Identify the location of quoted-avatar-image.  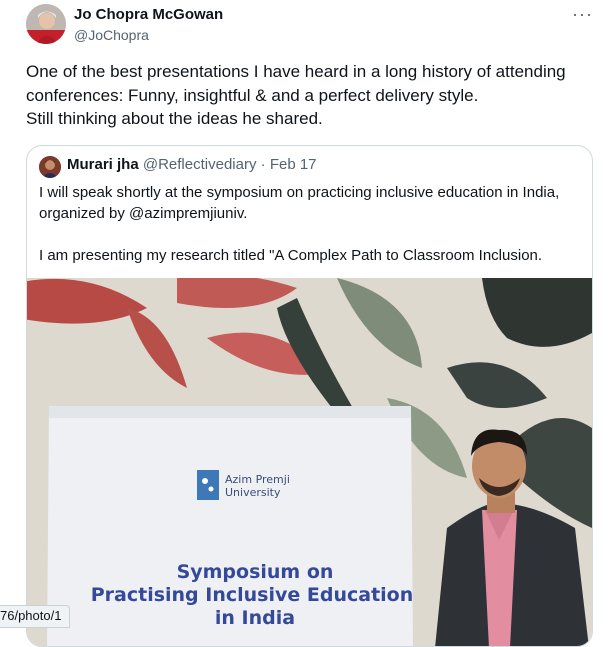
(50, 167).